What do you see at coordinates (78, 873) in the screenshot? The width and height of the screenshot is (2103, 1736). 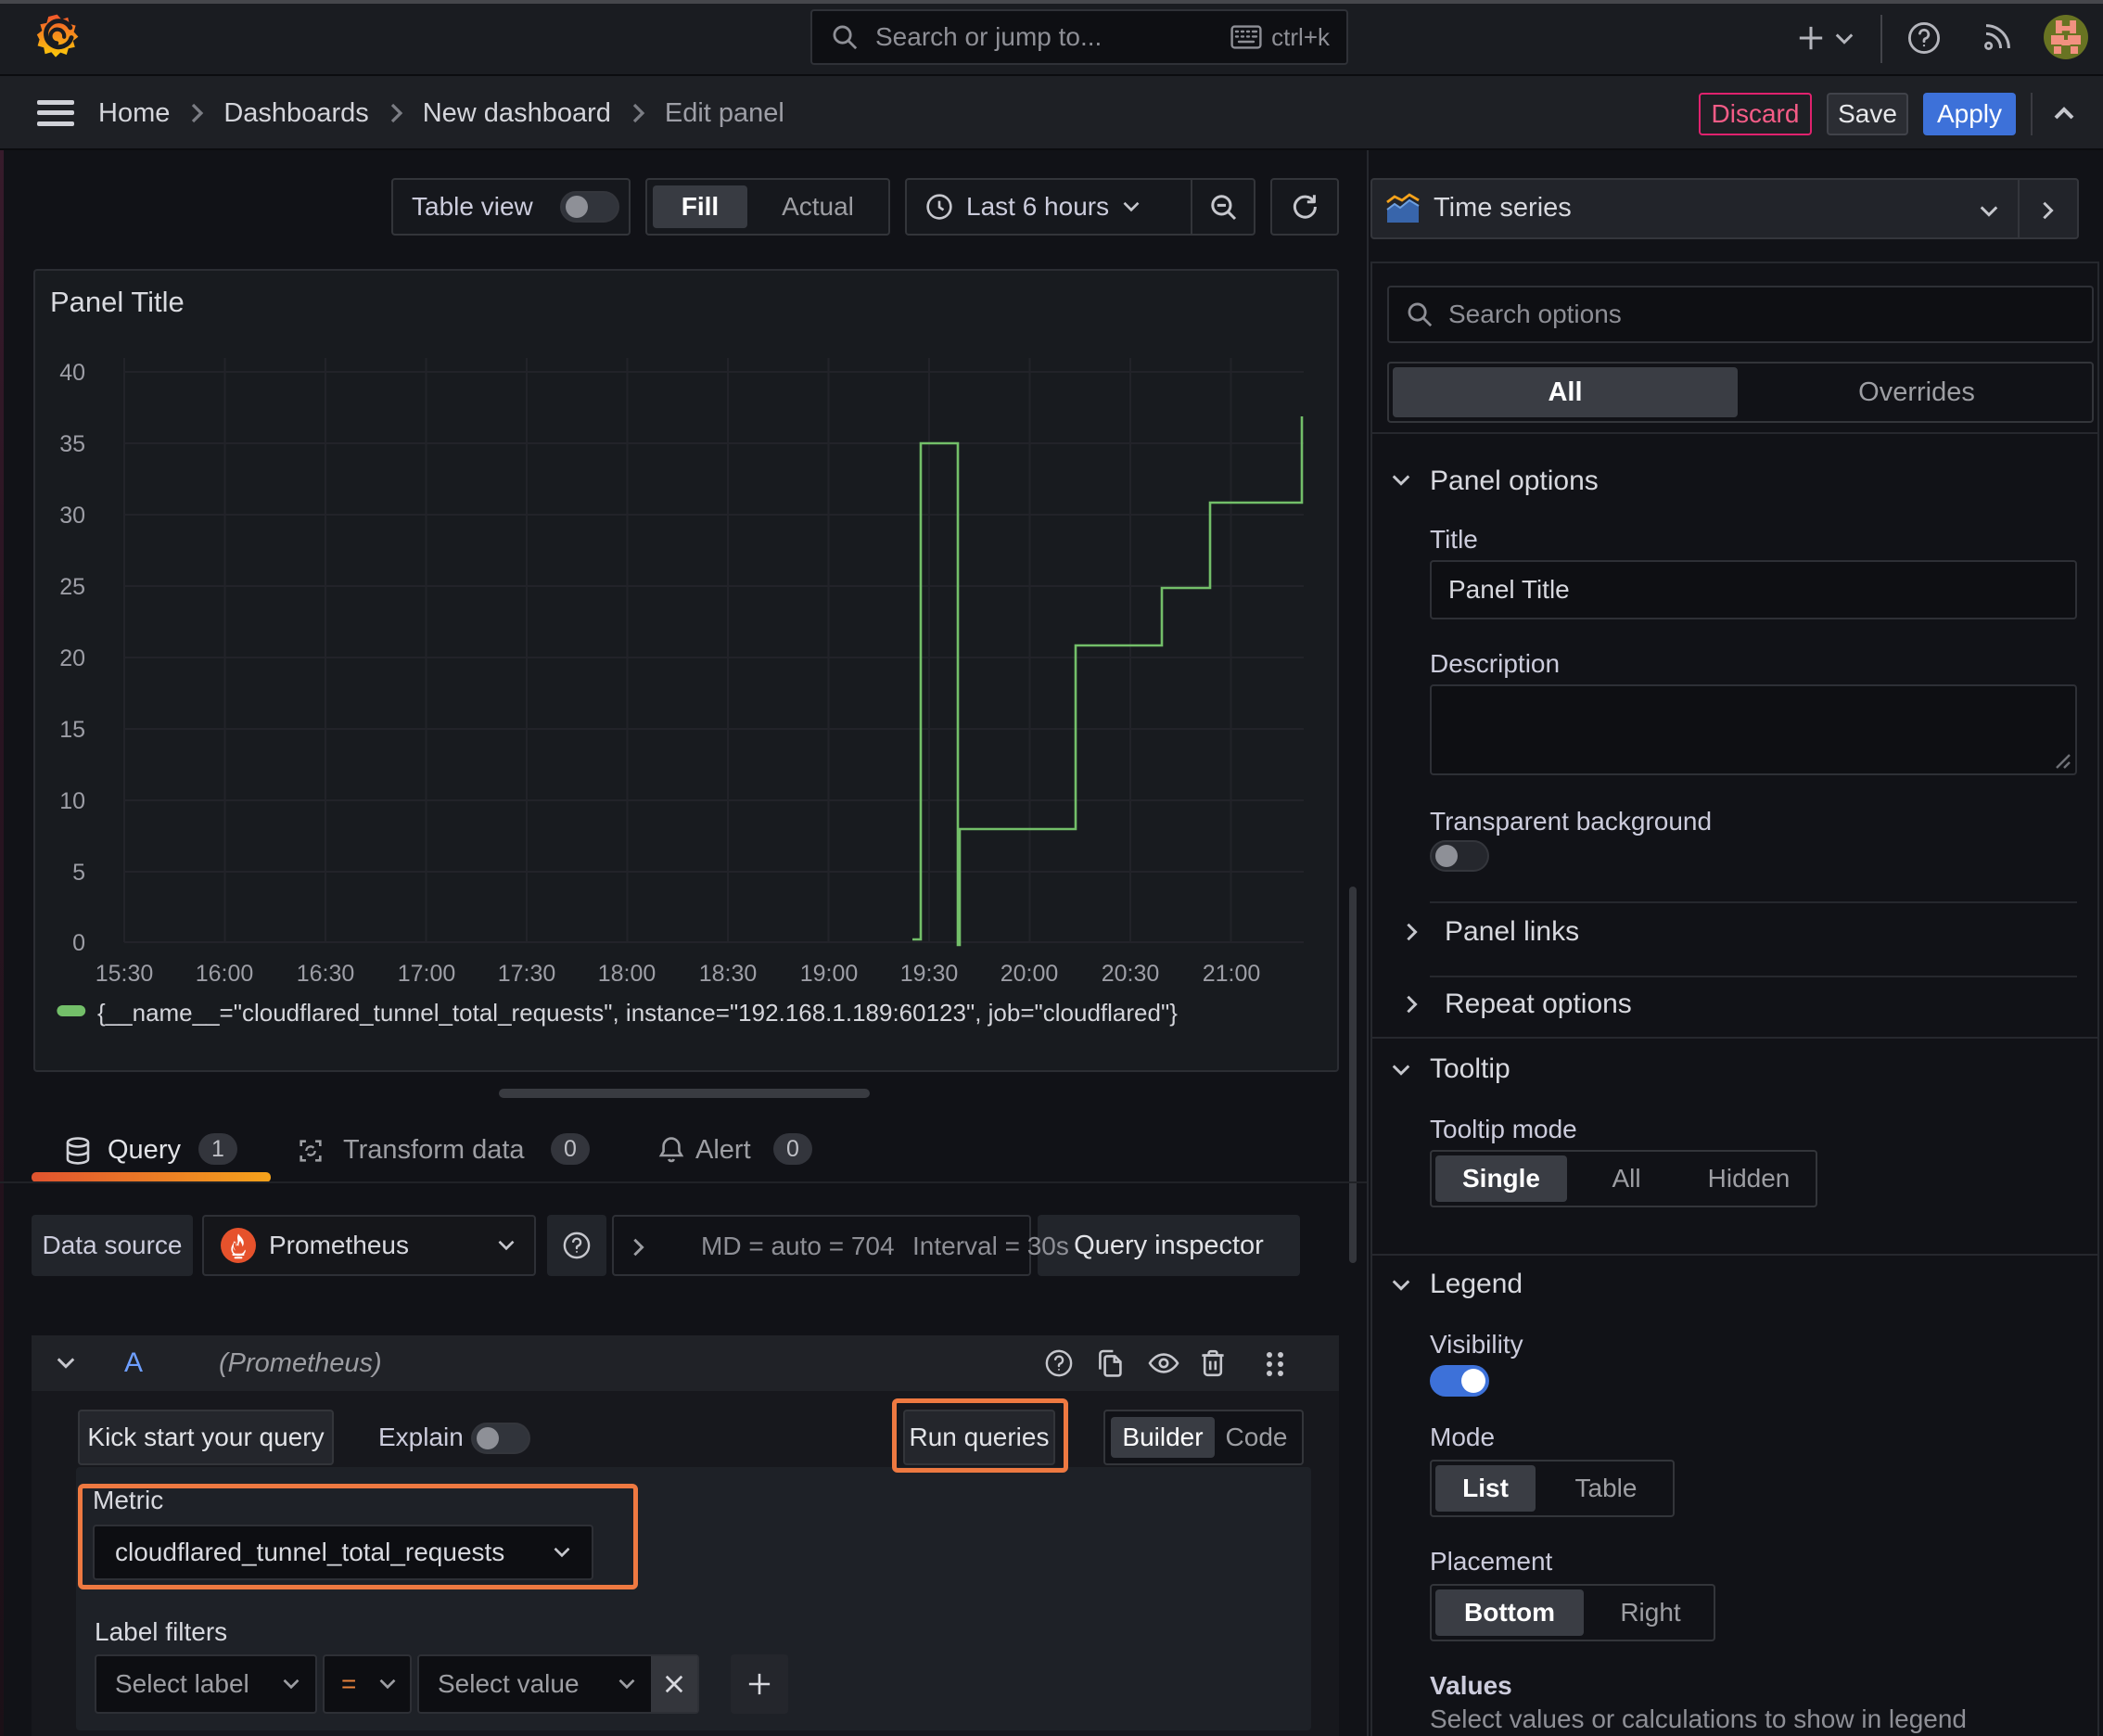 I see `svg-text: 5` at bounding box center [78, 873].